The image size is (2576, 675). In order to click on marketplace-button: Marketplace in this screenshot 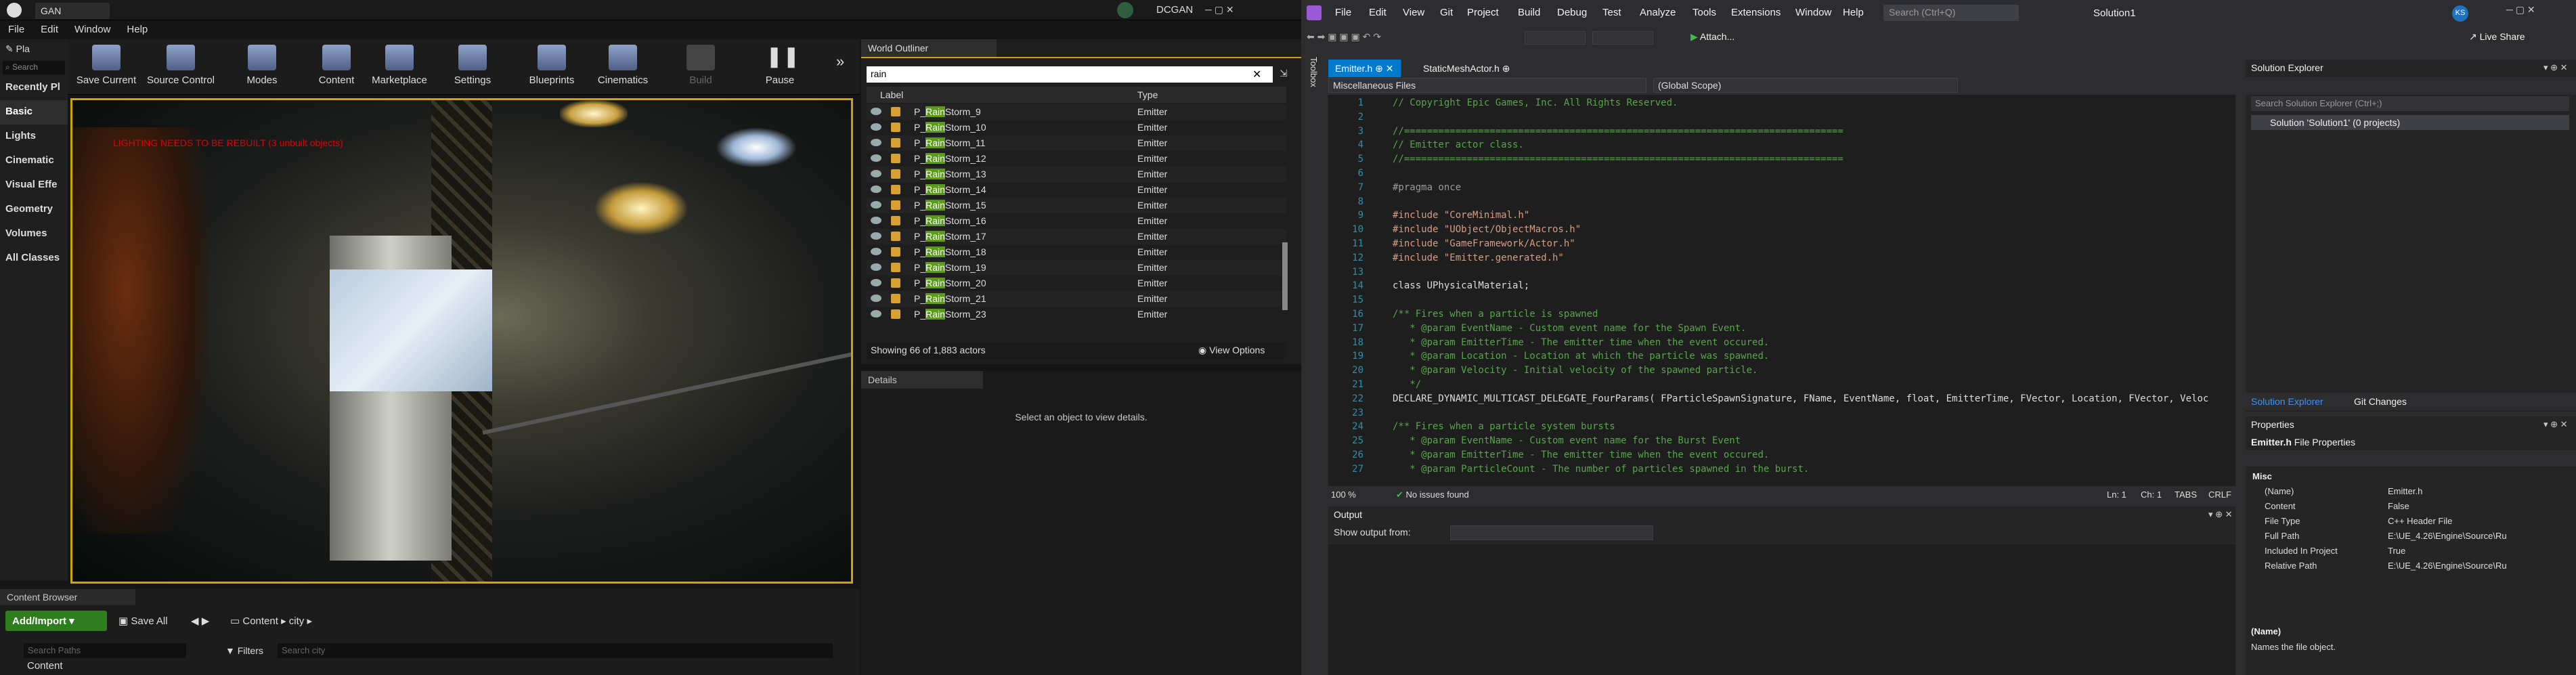, I will do `click(399, 68)`.